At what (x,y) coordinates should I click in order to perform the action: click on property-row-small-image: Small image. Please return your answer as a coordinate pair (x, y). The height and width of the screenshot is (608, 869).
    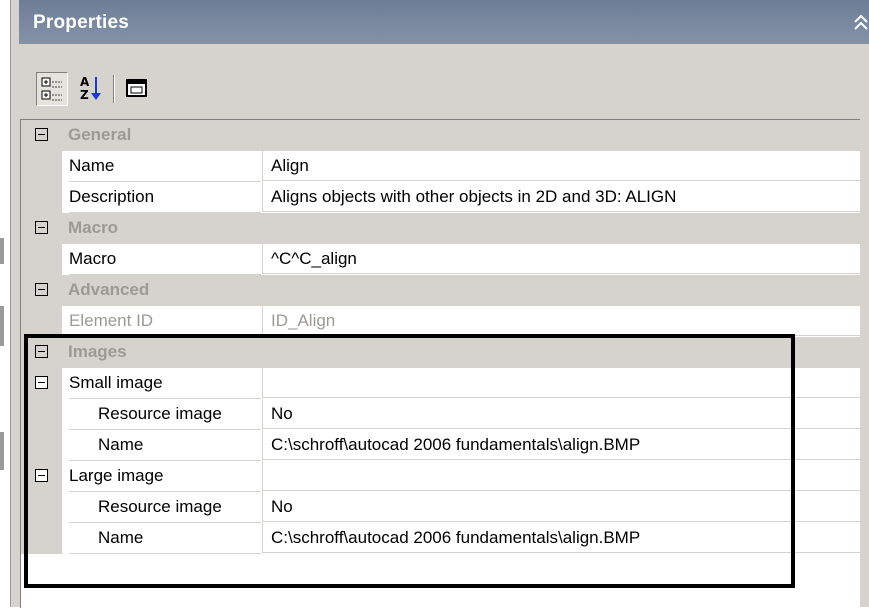
    Looking at the image, I should click on (440, 383).